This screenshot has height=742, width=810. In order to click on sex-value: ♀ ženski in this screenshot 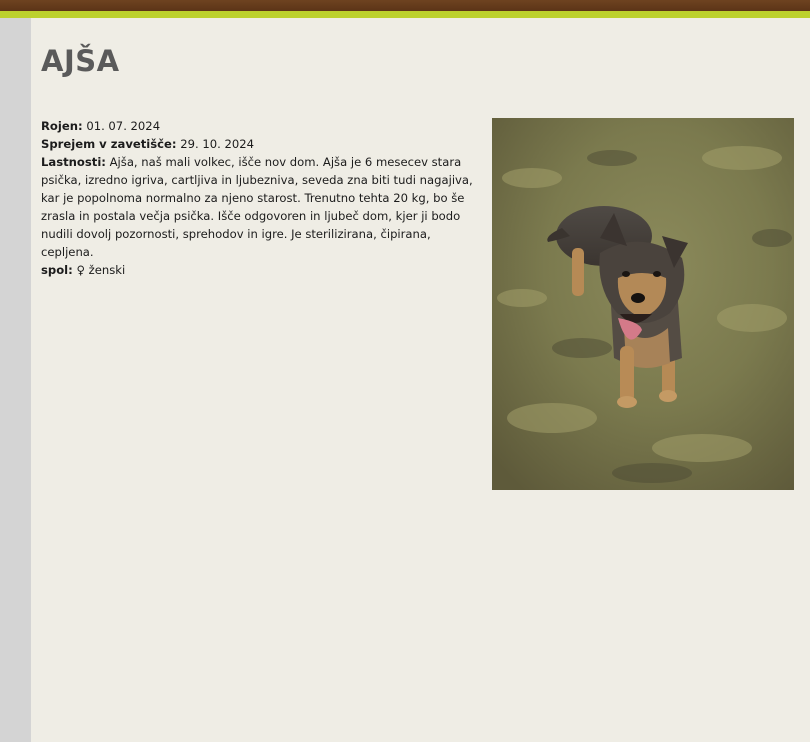, I will do `click(101, 270)`.